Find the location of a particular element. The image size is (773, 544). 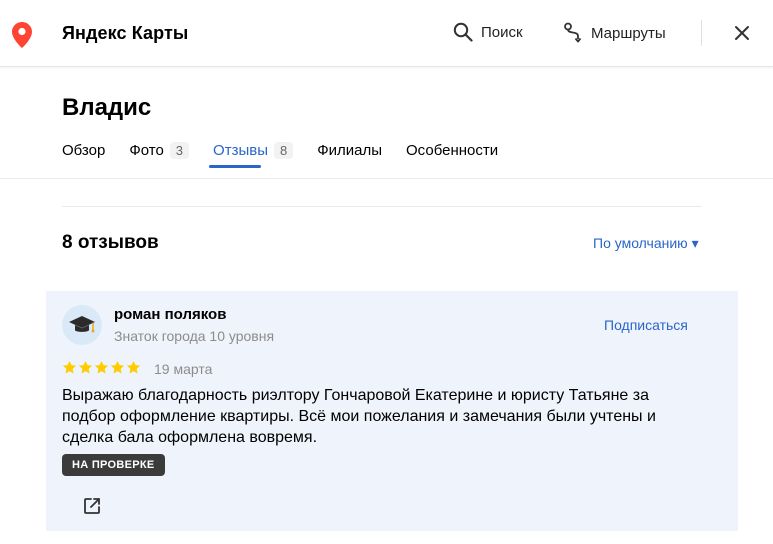

avatar is located at coordinates (82, 325).